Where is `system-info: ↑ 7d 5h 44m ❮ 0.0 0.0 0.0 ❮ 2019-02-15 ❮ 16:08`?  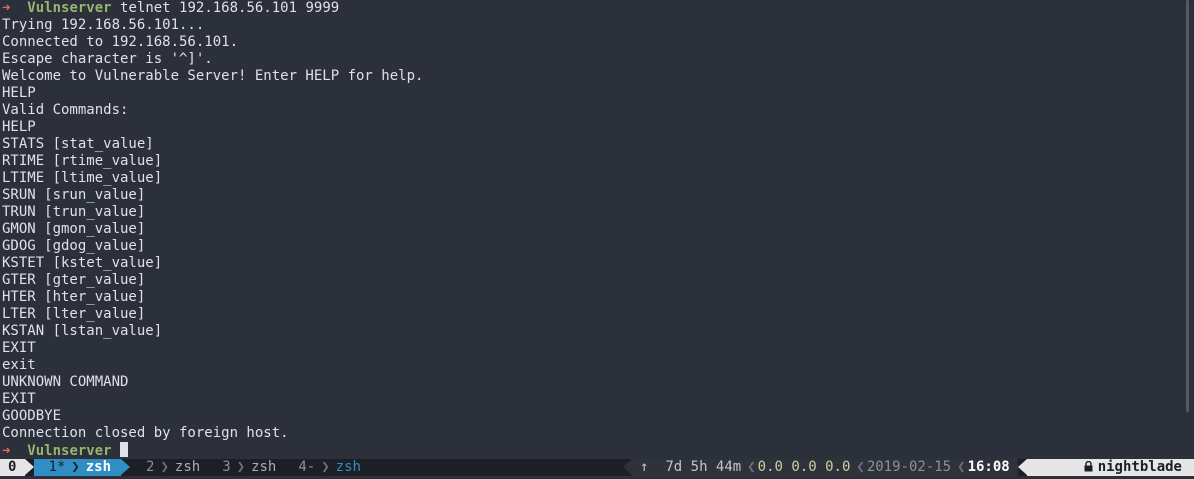
system-info: ↑ 7d 5h 44m ❮ 0.0 0.0 0.0 ❮ 2019-02-15 ❮ 16:08 is located at coordinates (825, 467).